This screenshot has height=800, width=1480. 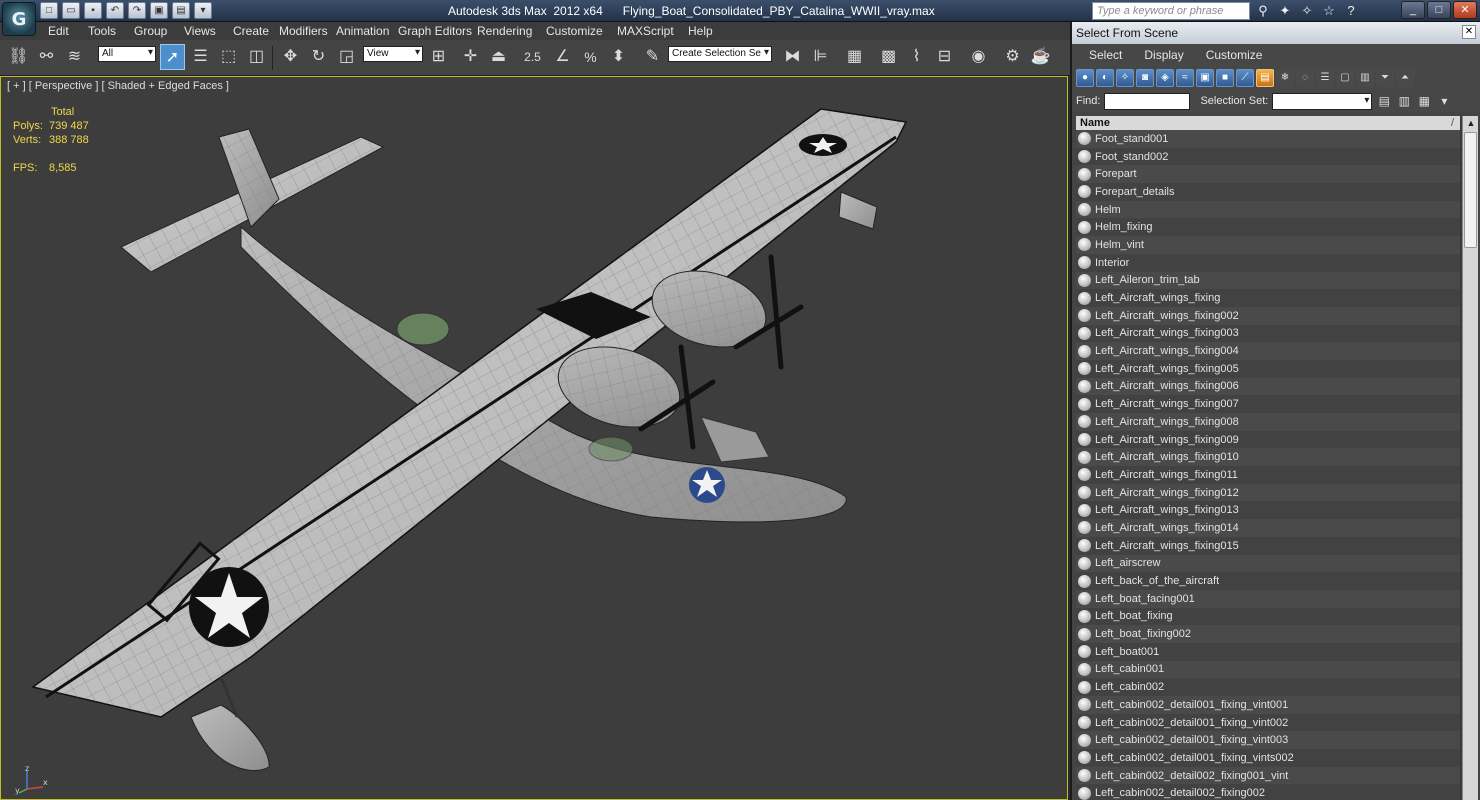 What do you see at coordinates (1365, 78) in the screenshot?
I see `select-none-icon: ▥` at bounding box center [1365, 78].